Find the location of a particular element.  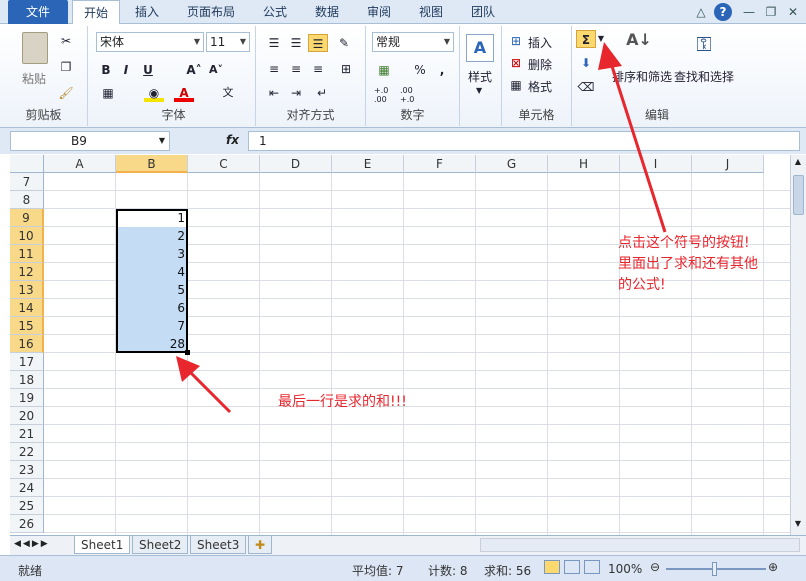

arrow-to-sum-button is located at coordinates (637, 146).